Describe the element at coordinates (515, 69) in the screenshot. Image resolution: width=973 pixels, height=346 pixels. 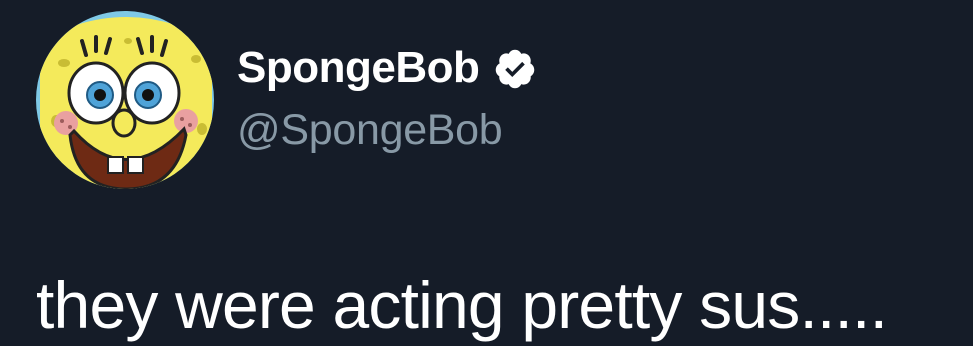
I see `verified-badge-icon` at that location.